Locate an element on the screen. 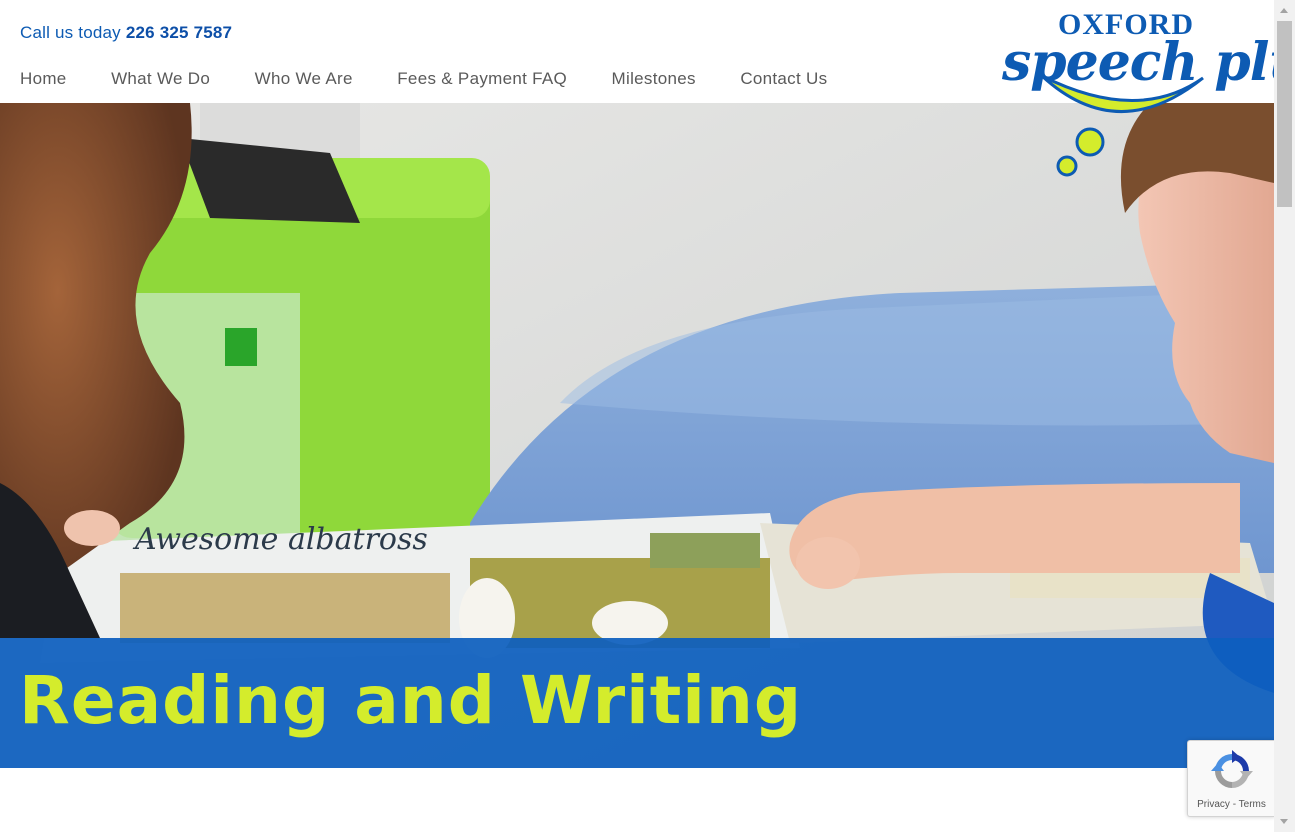 The image size is (1295, 832). recaptcha-badge: Privacy - Terms is located at coordinates (1230, 778).